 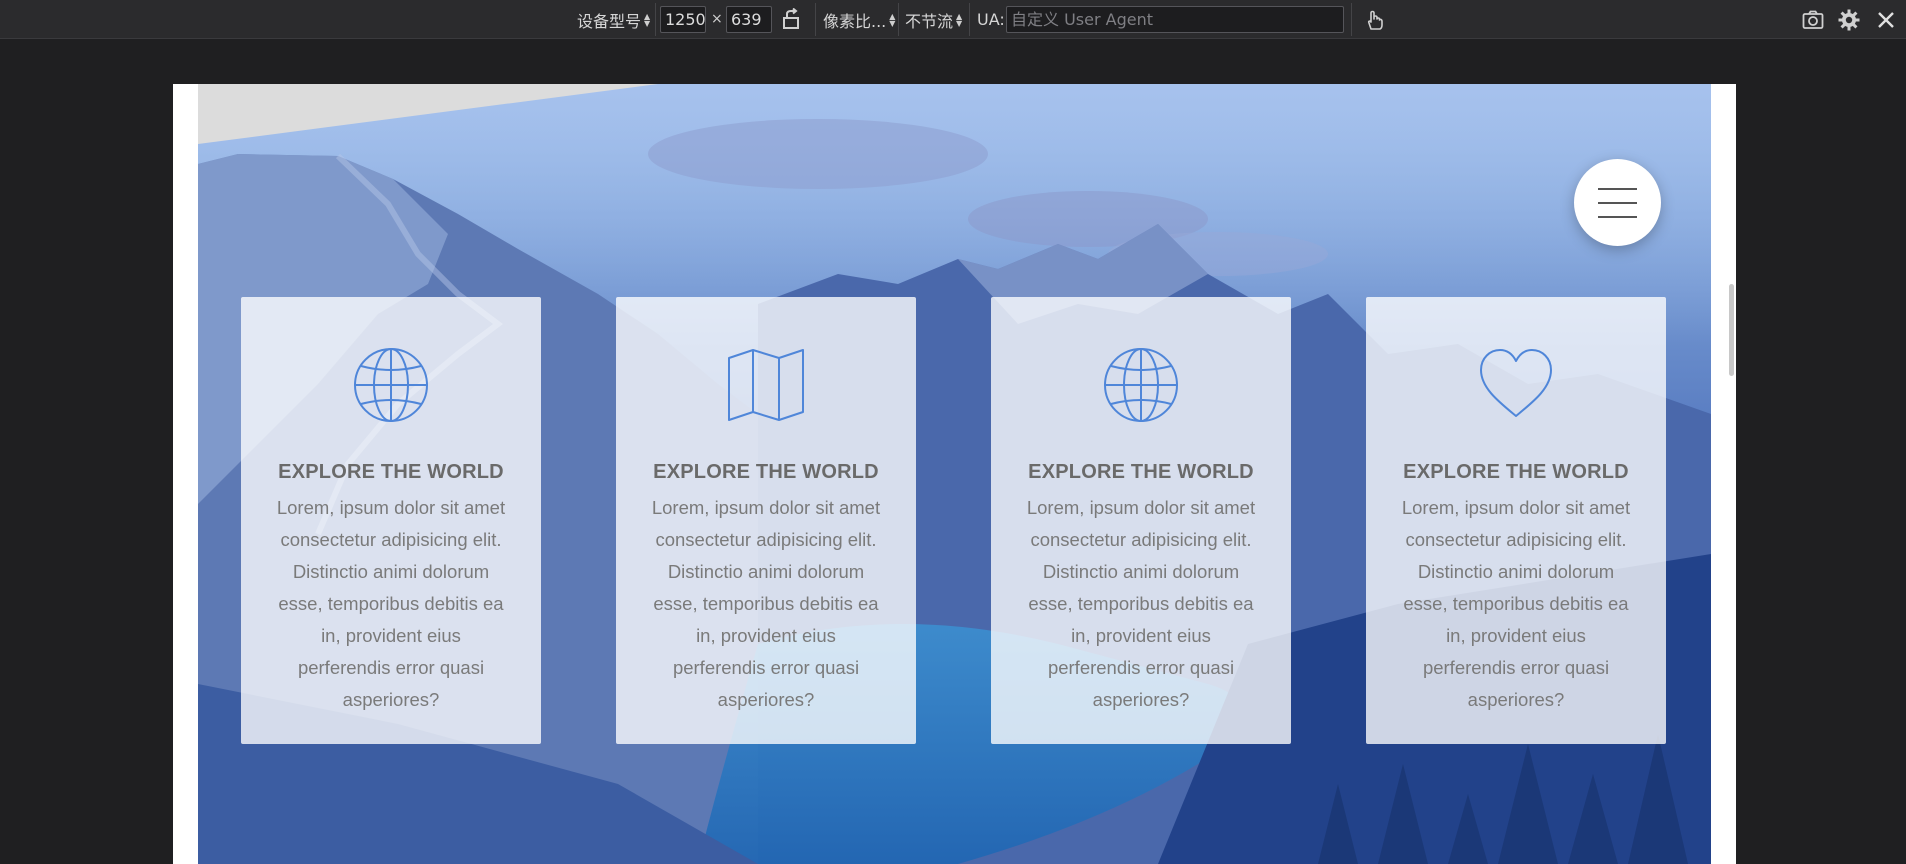 I want to click on throttle-label: 不节流, so click(x=929, y=21).